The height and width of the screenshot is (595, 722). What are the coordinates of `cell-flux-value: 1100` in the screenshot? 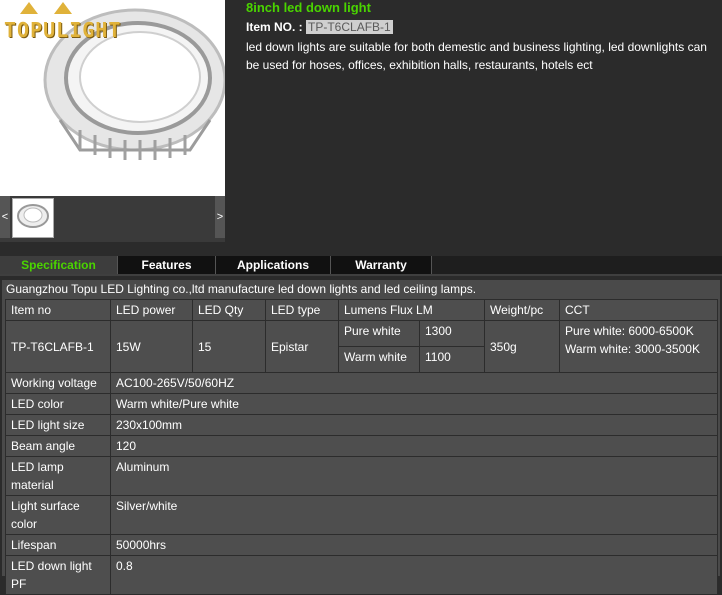 It's located at (452, 359).